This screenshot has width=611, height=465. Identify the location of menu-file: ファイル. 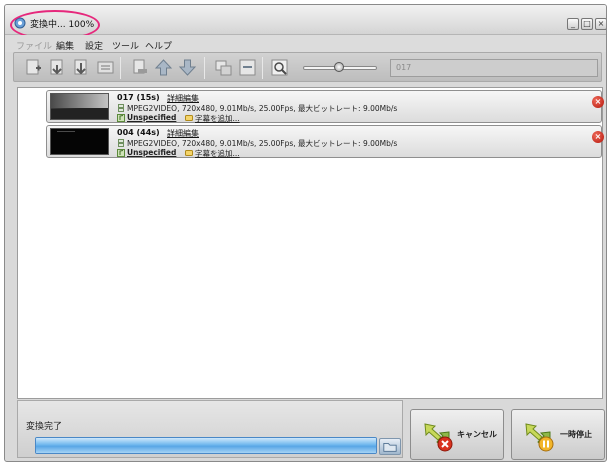
(34, 45).